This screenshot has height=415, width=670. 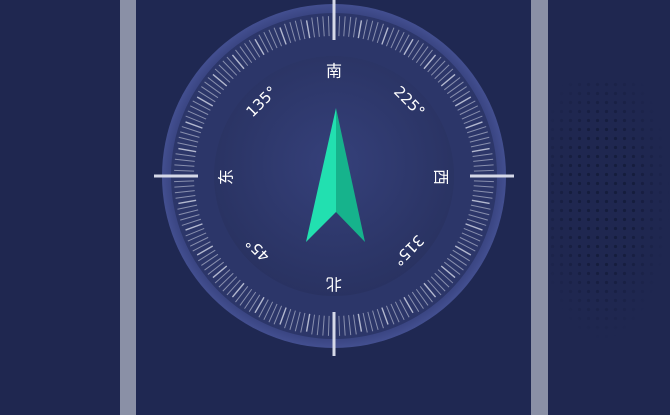 What do you see at coordinates (226, 177) in the screenshot?
I see `label-east: 东` at bounding box center [226, 177].